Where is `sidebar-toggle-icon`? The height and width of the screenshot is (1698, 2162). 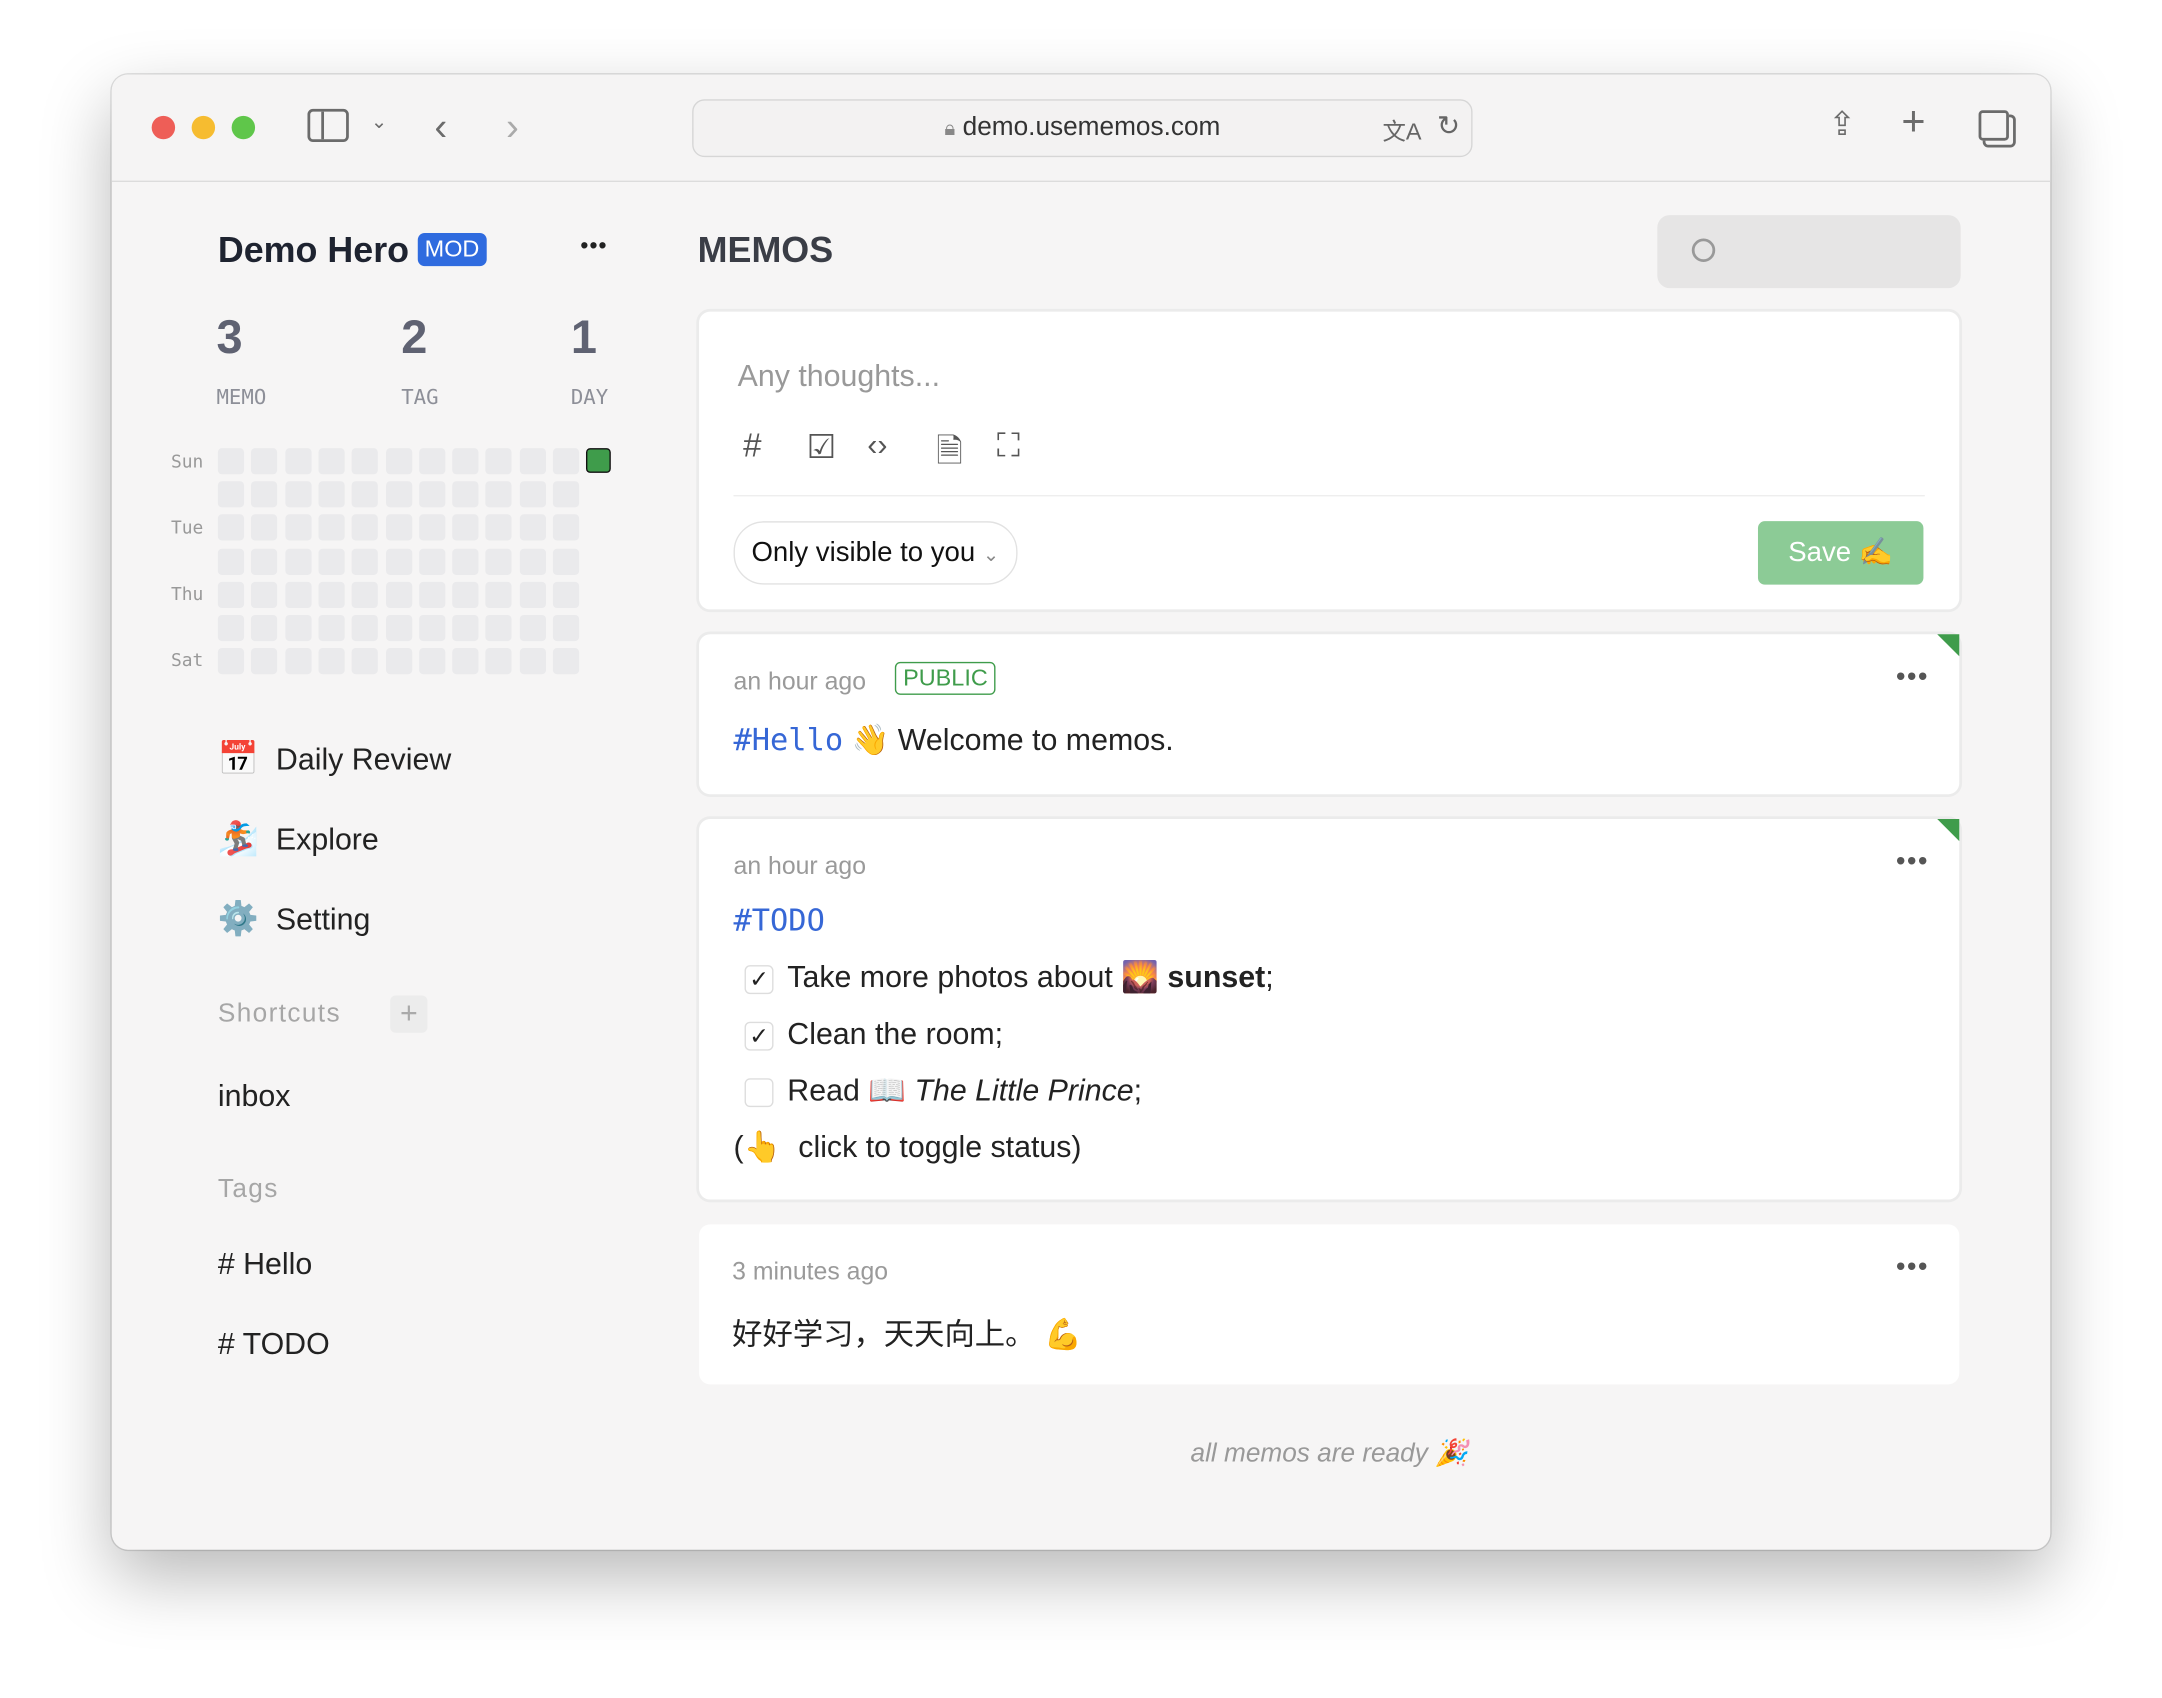 sidebar-toggle-icon is located at coordinates (328, 125).